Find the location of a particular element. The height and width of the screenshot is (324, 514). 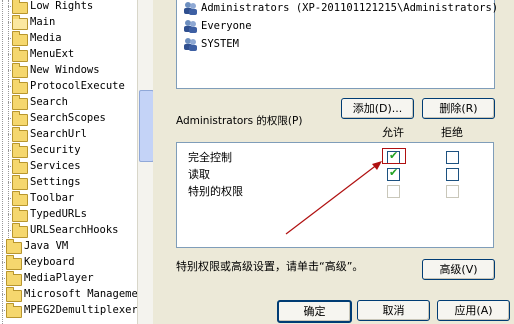

dialog-button-bar: 确定 取消 应用(A) is located at coordinates (334, 308).